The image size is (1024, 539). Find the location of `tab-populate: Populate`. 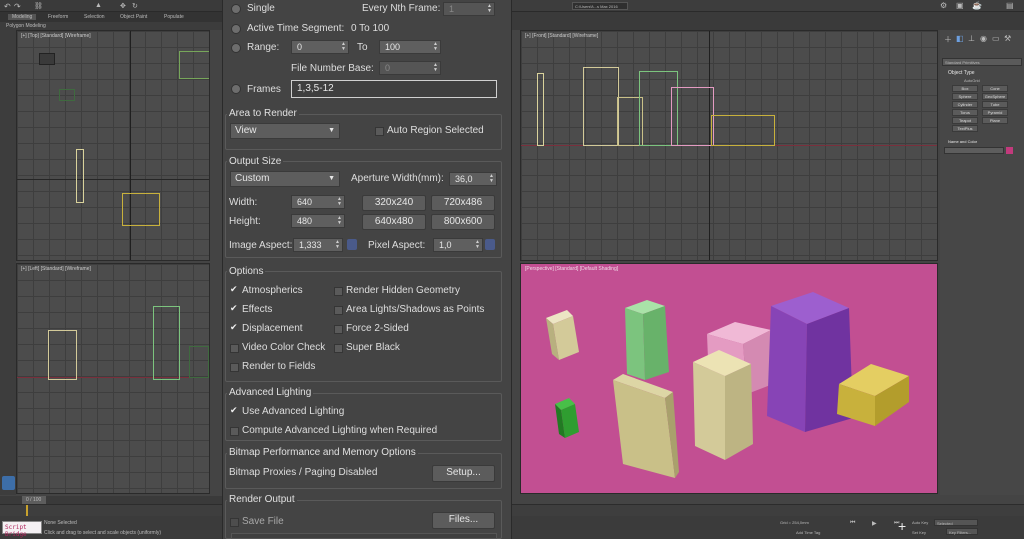

tab-populate: Populate is located at coordinates (174, 17).